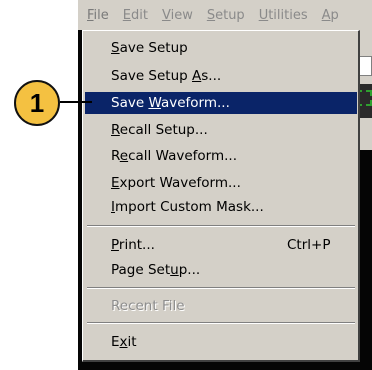  Describe the element at coordinates (309, 245) in the screenshot. I see `print-shortcut: Ctrl+P` at that location.